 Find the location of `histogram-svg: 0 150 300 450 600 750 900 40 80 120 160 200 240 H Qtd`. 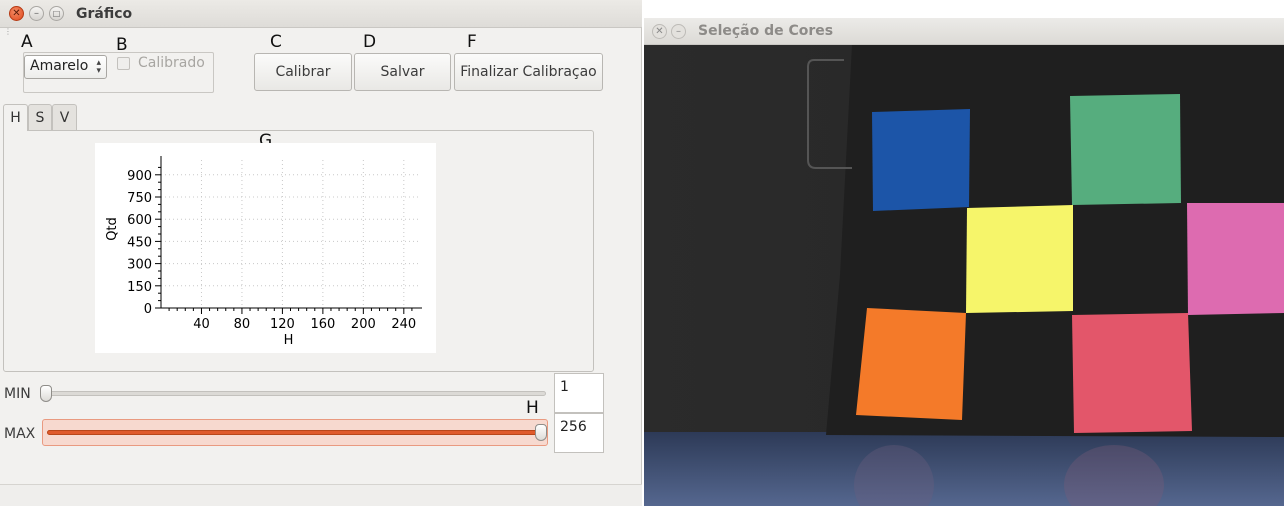

histogram-svg: 0 150 300 450 600 750 900 40 80 120 160 200 240 H Qtd is located at coordinates (263, 252).